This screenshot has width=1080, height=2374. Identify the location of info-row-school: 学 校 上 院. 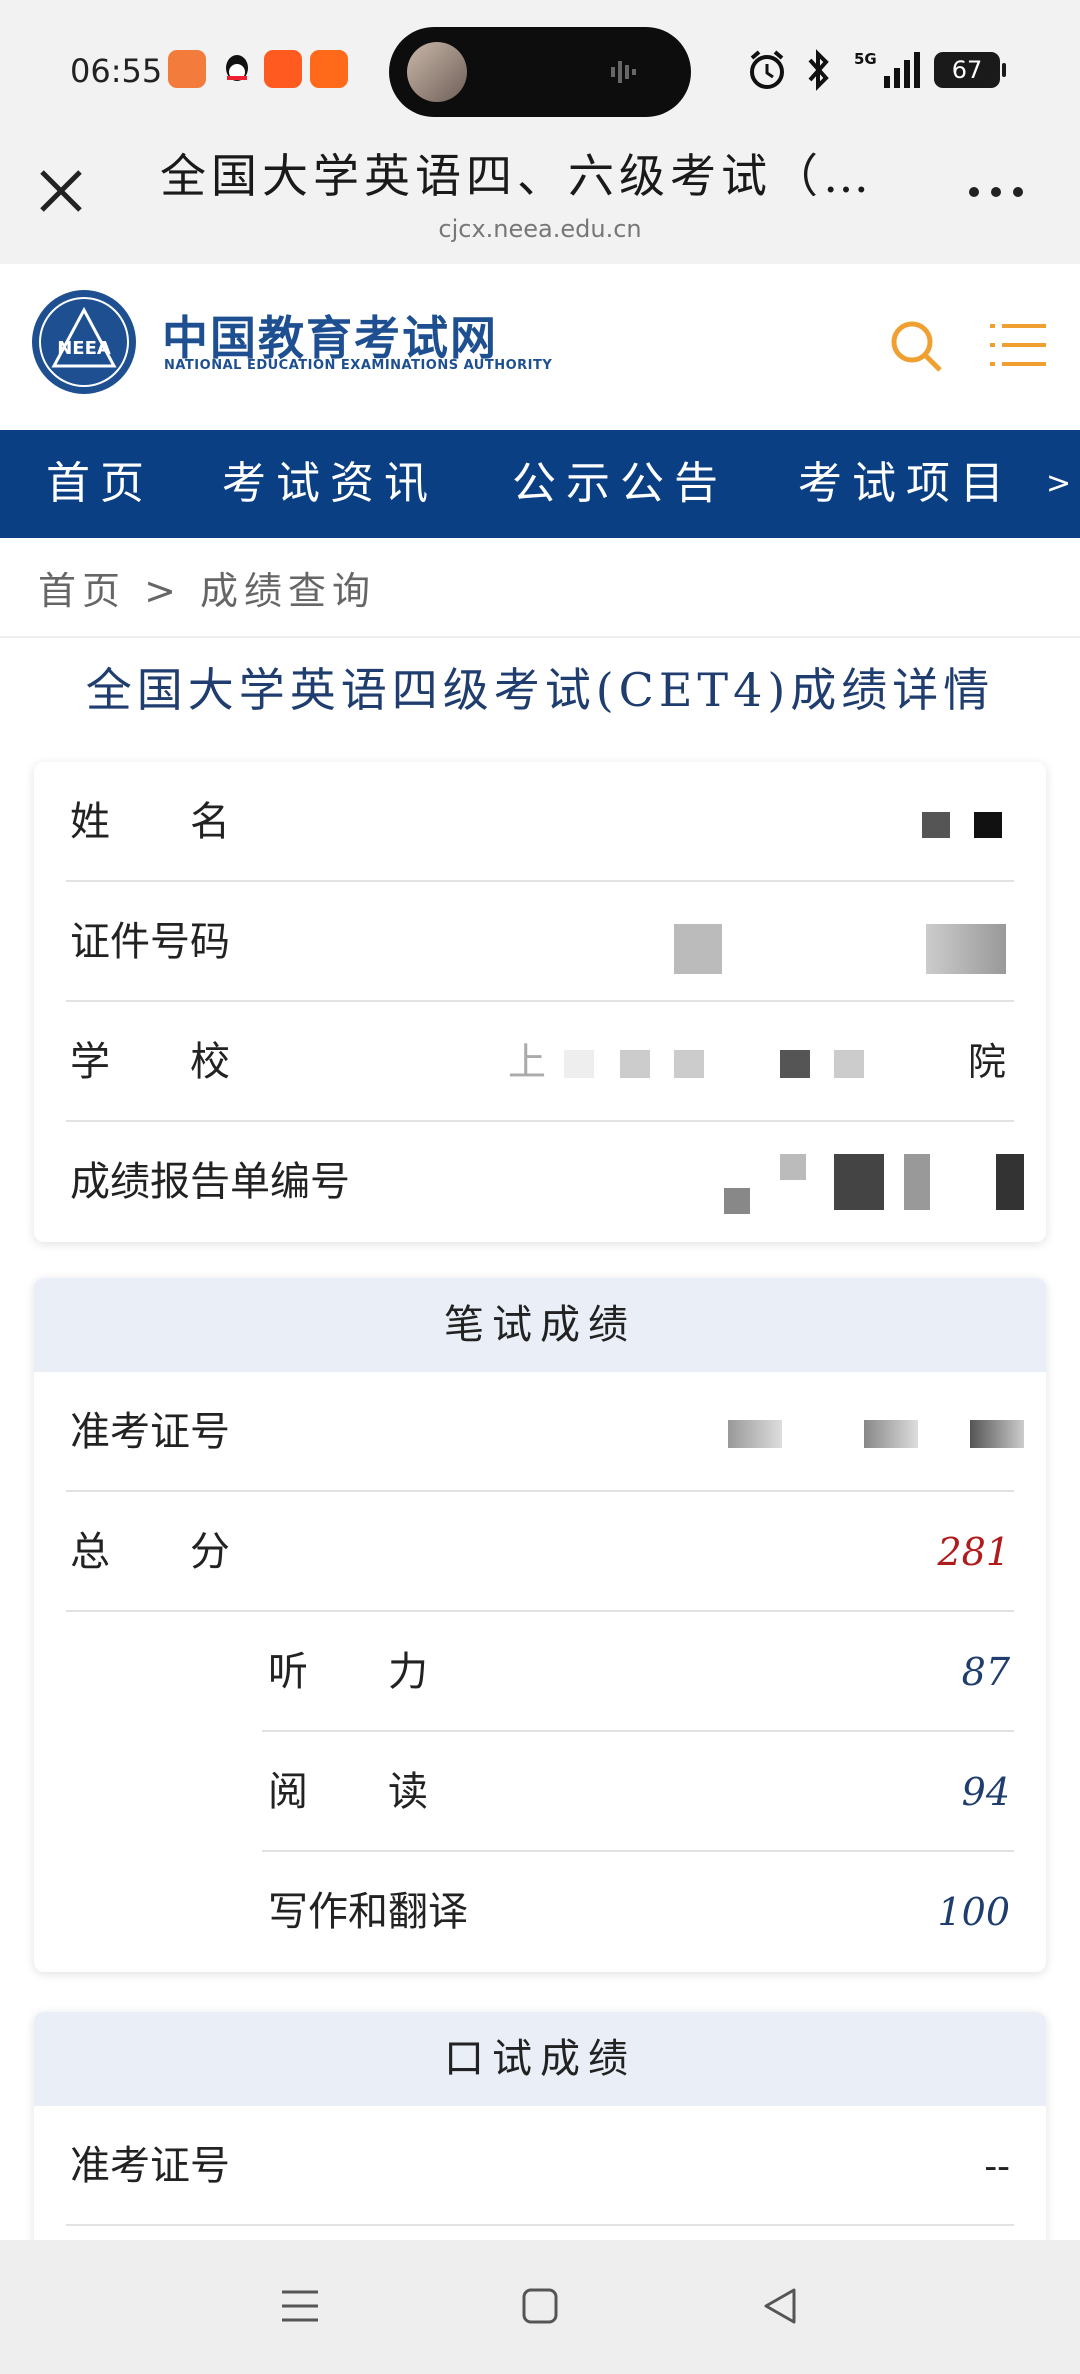
(540, 1062).